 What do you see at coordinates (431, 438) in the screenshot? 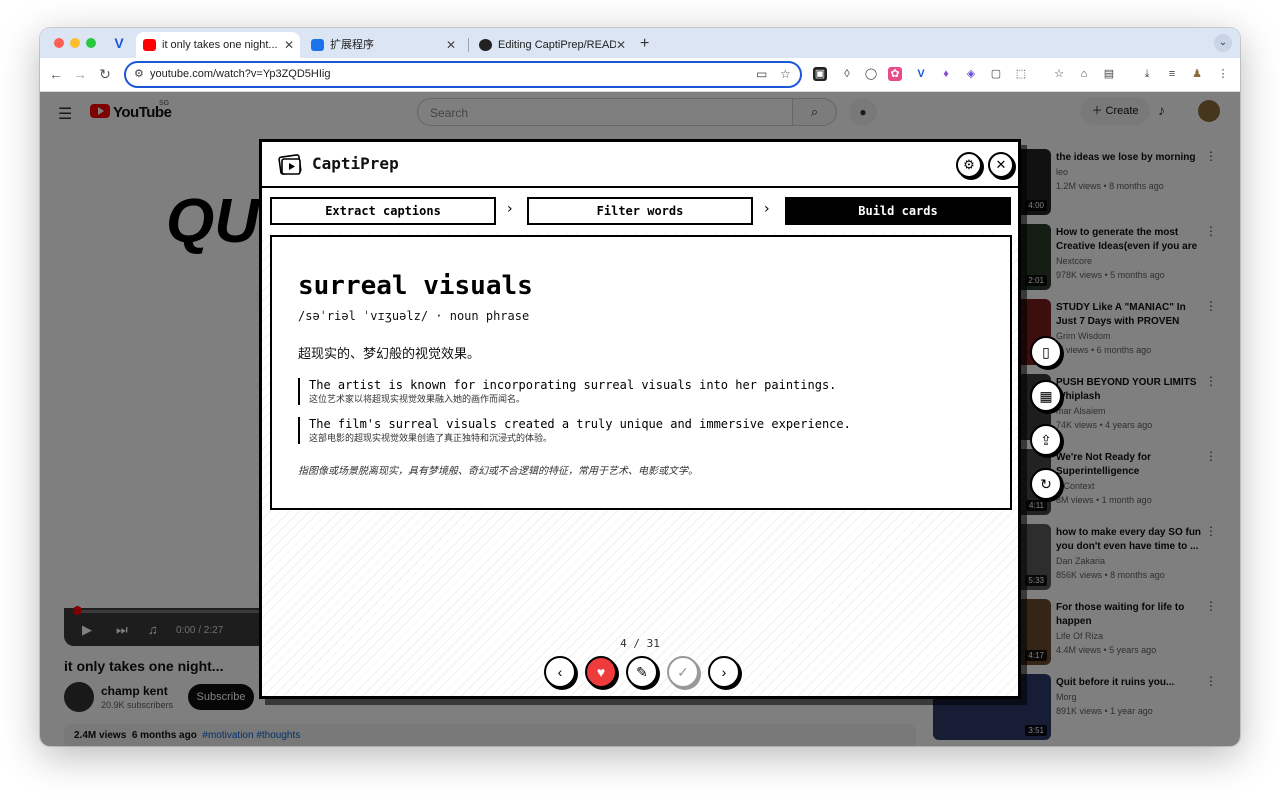
I see `example-zh: 这部电影的超现实视觉效果创造了真正独特和沉浸式的体验。` at bounding box center [431, 438].